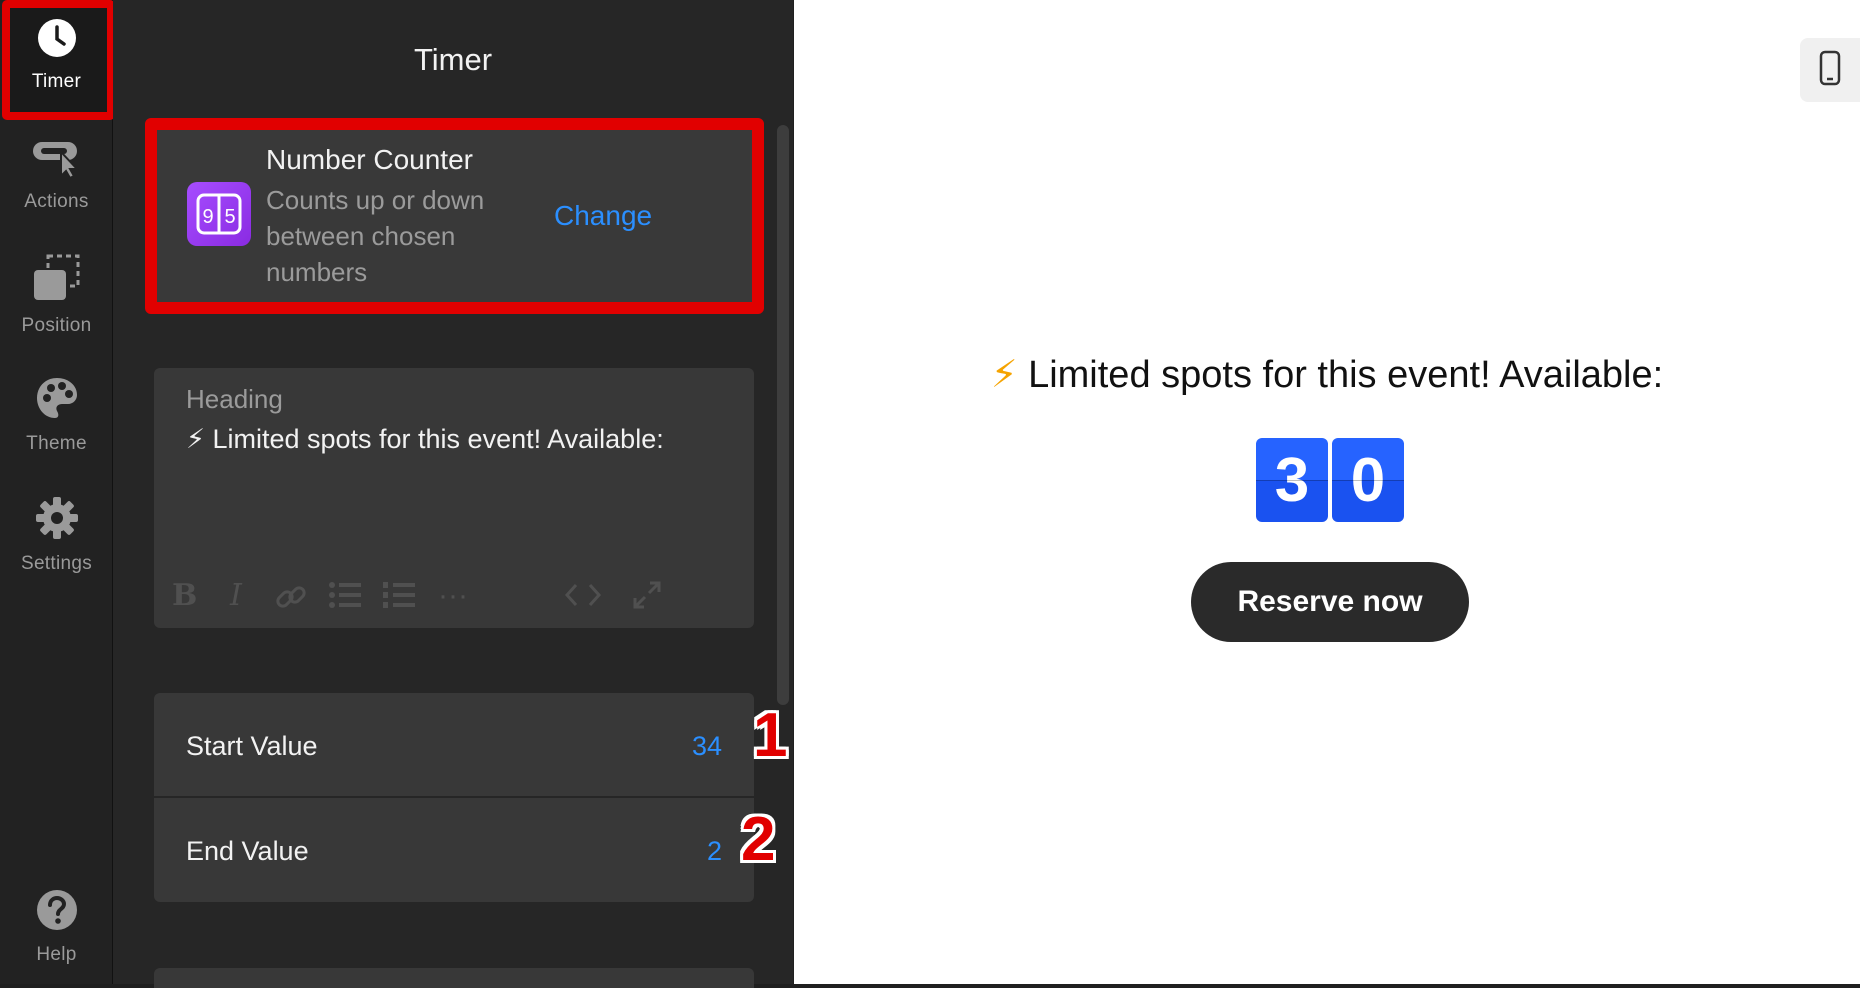  Describe the element at coordinates (583, 598) in the screenshot. I see `code-icon` at that location.